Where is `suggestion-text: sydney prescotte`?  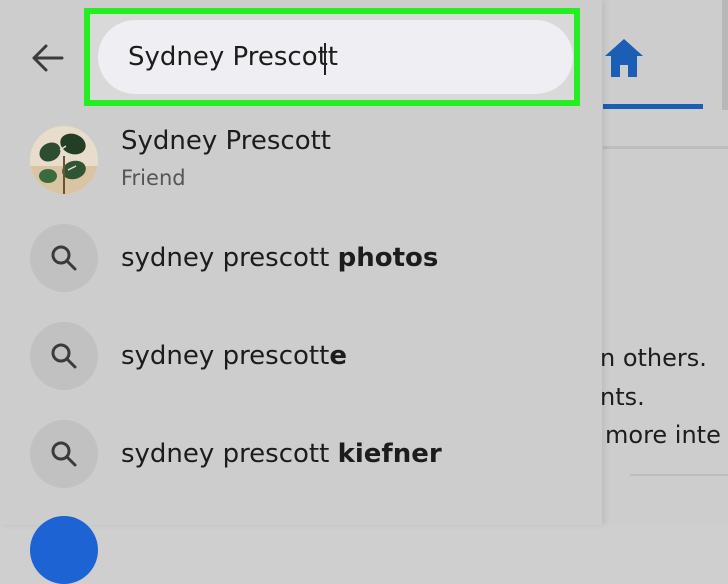
suggestion-text: sydney prescotte is located at coordinates (234, 356).